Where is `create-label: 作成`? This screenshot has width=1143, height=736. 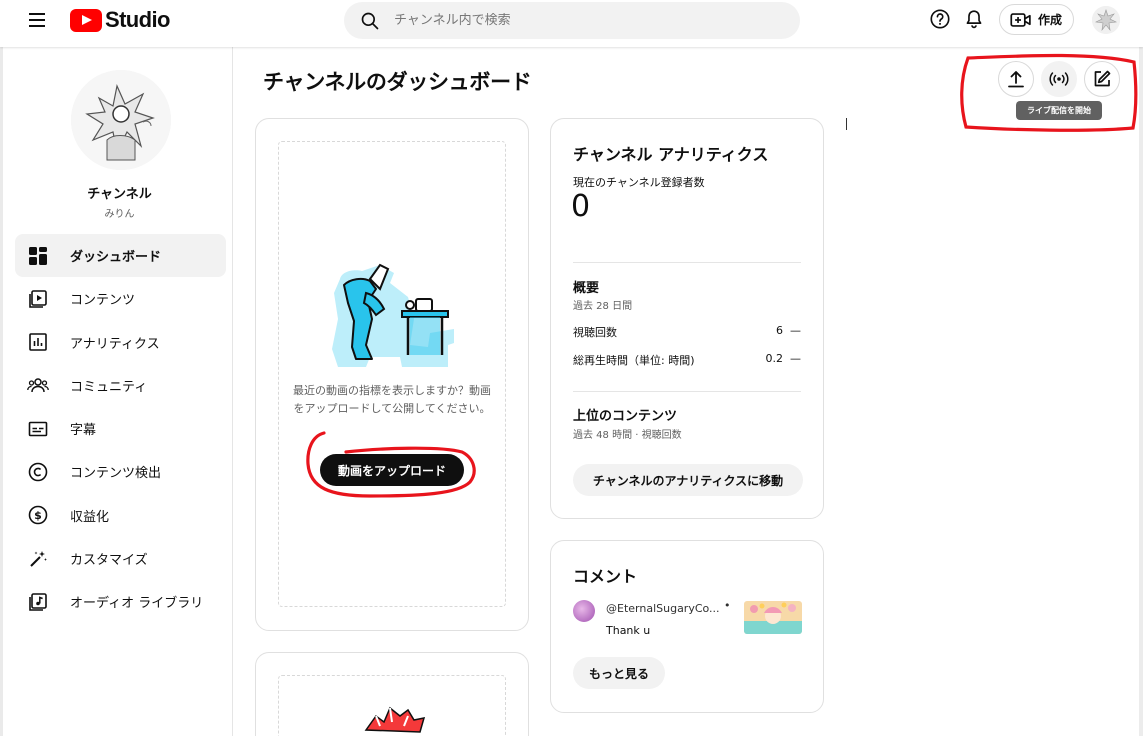
create-label: 作成 is located at coordinates (1050, 20).